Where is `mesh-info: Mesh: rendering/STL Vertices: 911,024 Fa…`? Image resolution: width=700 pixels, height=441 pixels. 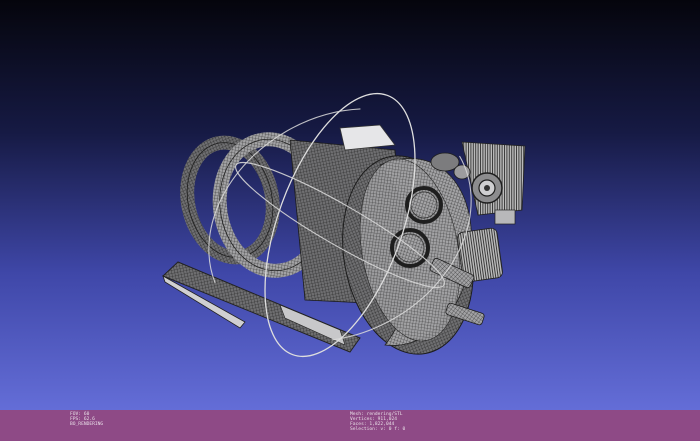 mesh-info: Mesh: rendering/STL Vertices: 911,024 Fa… is located at coordinates (377, 422).